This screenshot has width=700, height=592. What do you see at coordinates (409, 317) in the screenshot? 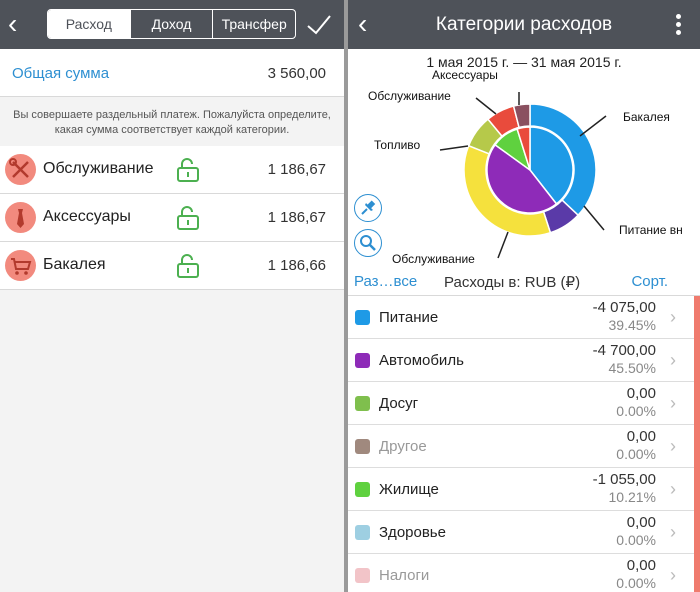
I see `category-name: Питание` at bounding box center [409, 317].